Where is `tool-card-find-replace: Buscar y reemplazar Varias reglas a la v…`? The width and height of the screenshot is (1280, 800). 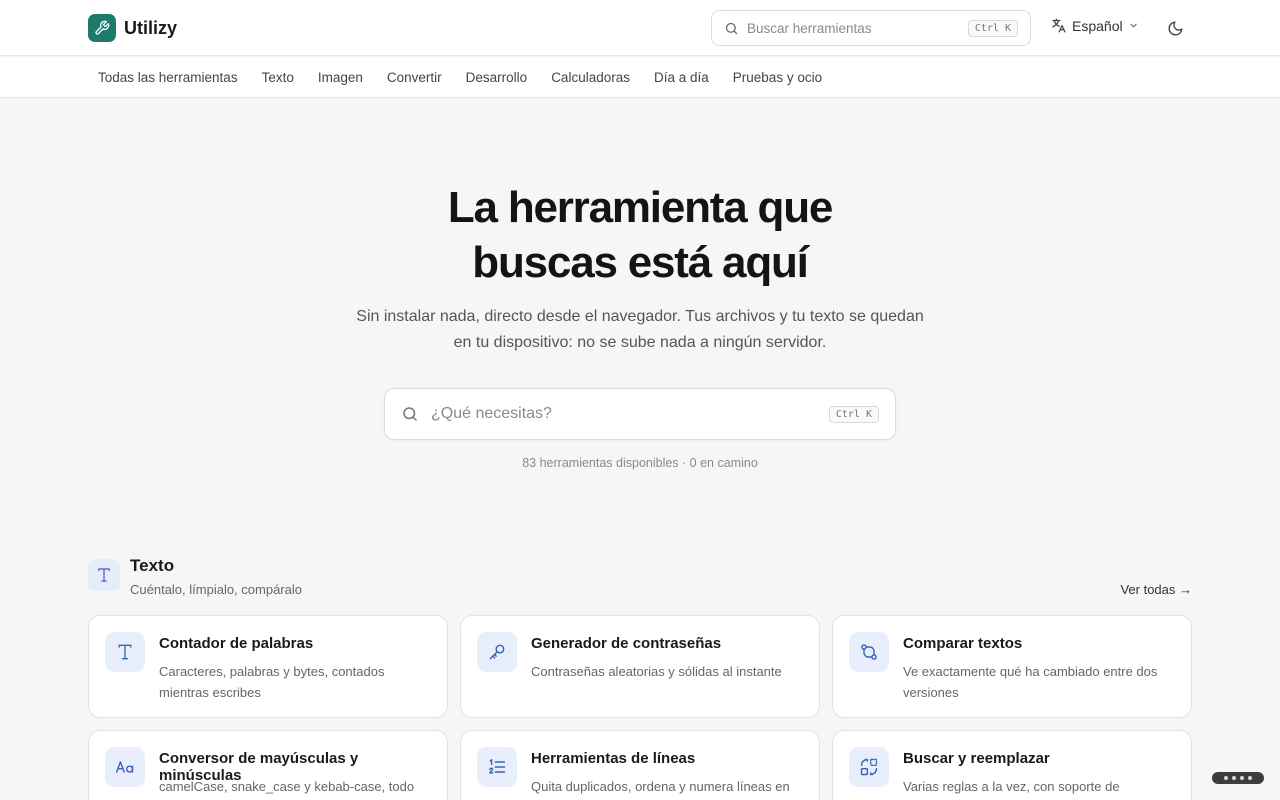 tool-card-find-replace: Buscar y reemplazar Varias reglas a la v… is located at coordinates (1012, 765).